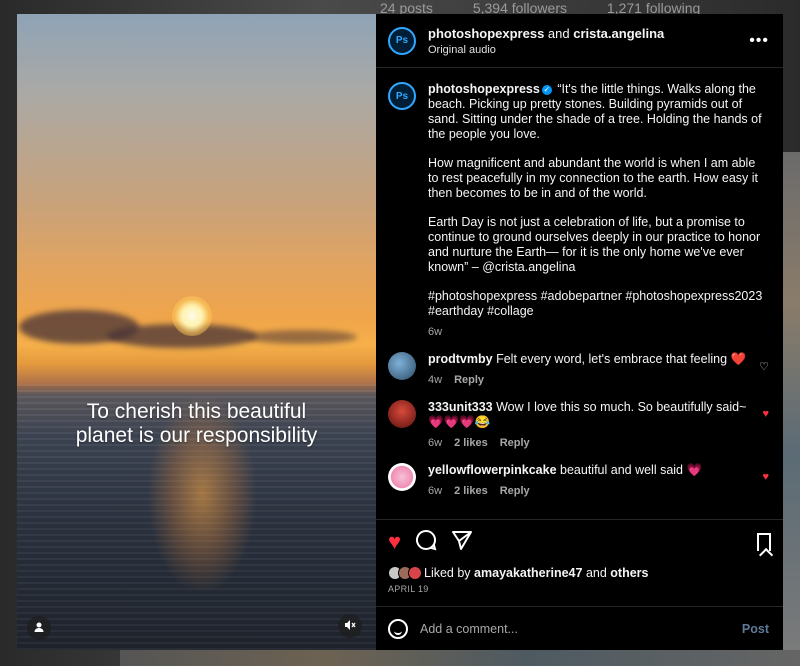 This screenshot has width=800, height=666. Describe the element at coordinates (415, 573) in the screenshot. I see `liker-avatar` at that location.